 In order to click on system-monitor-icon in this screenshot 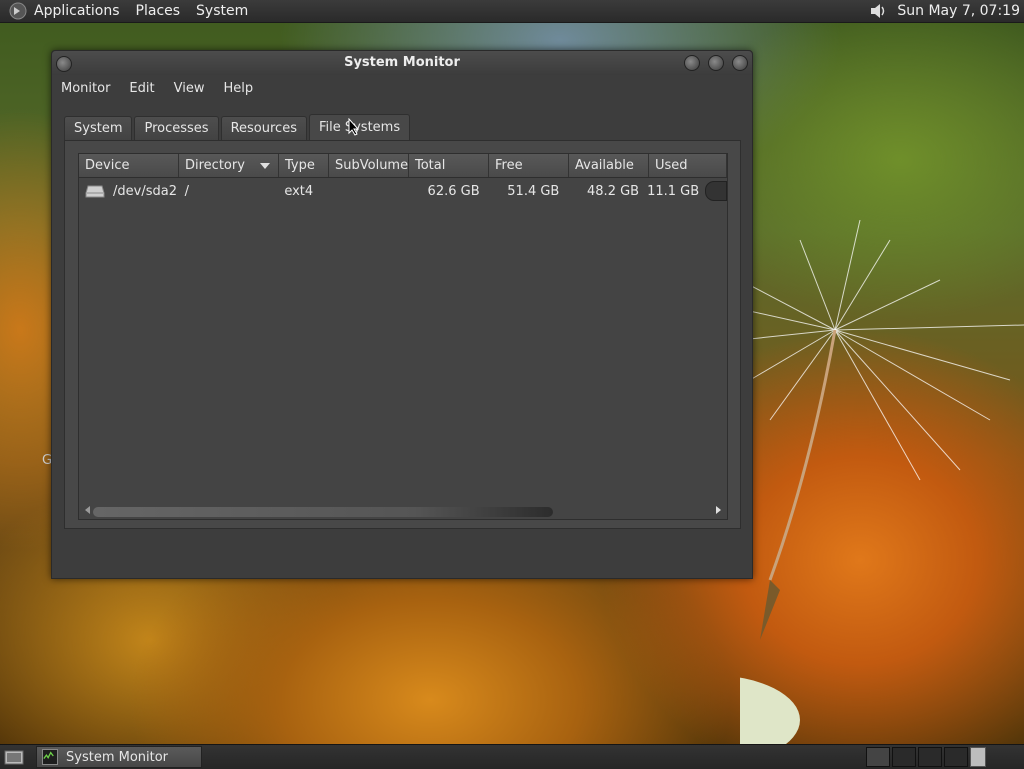, I will do `click(50, 757)`.